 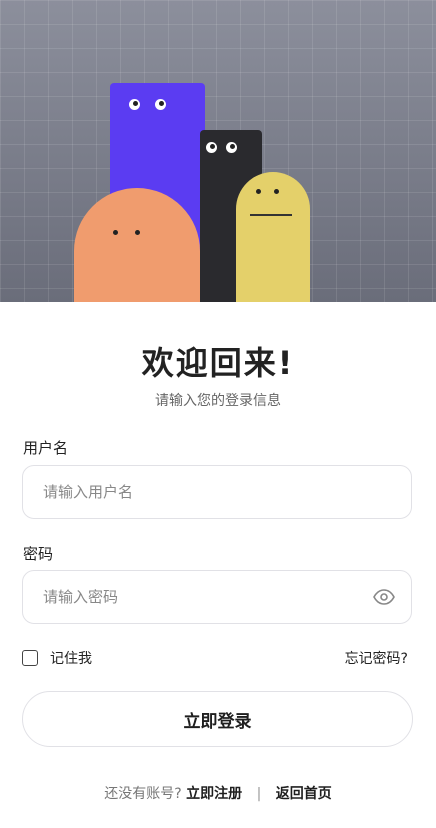 What do you see at coordinates (143, 794) in the screenshot?
I see `register-prompt: 还没有账号?` at bounding box center [143, 794].